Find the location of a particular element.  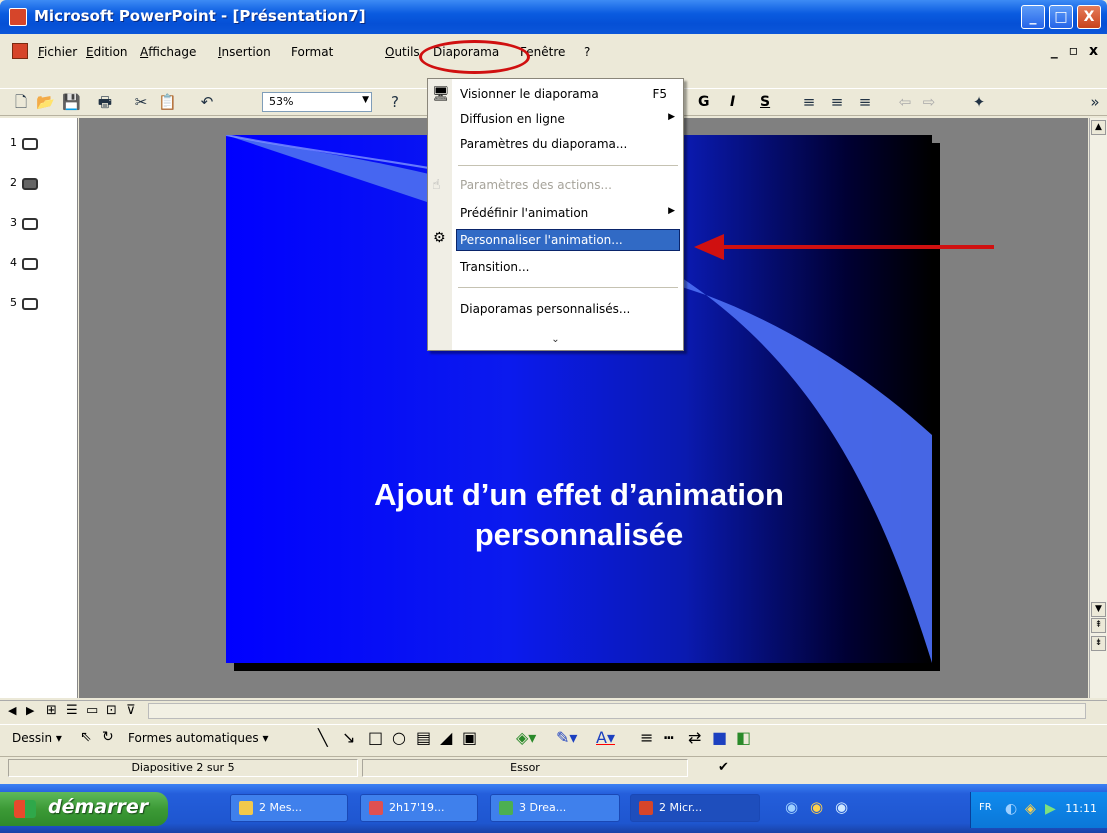

slide-position-status: Diapositive 2 sur 5 is located at coordinates (183, 768).